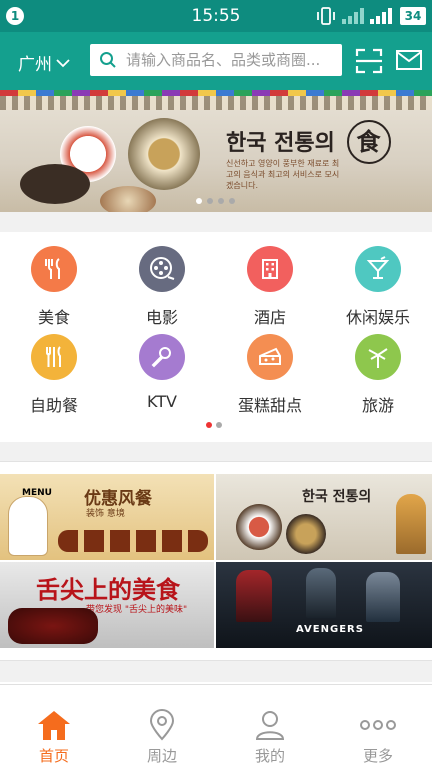 This screenshot has width=432, height=768. I want to click on vibrate-icon, so click(326, 16).